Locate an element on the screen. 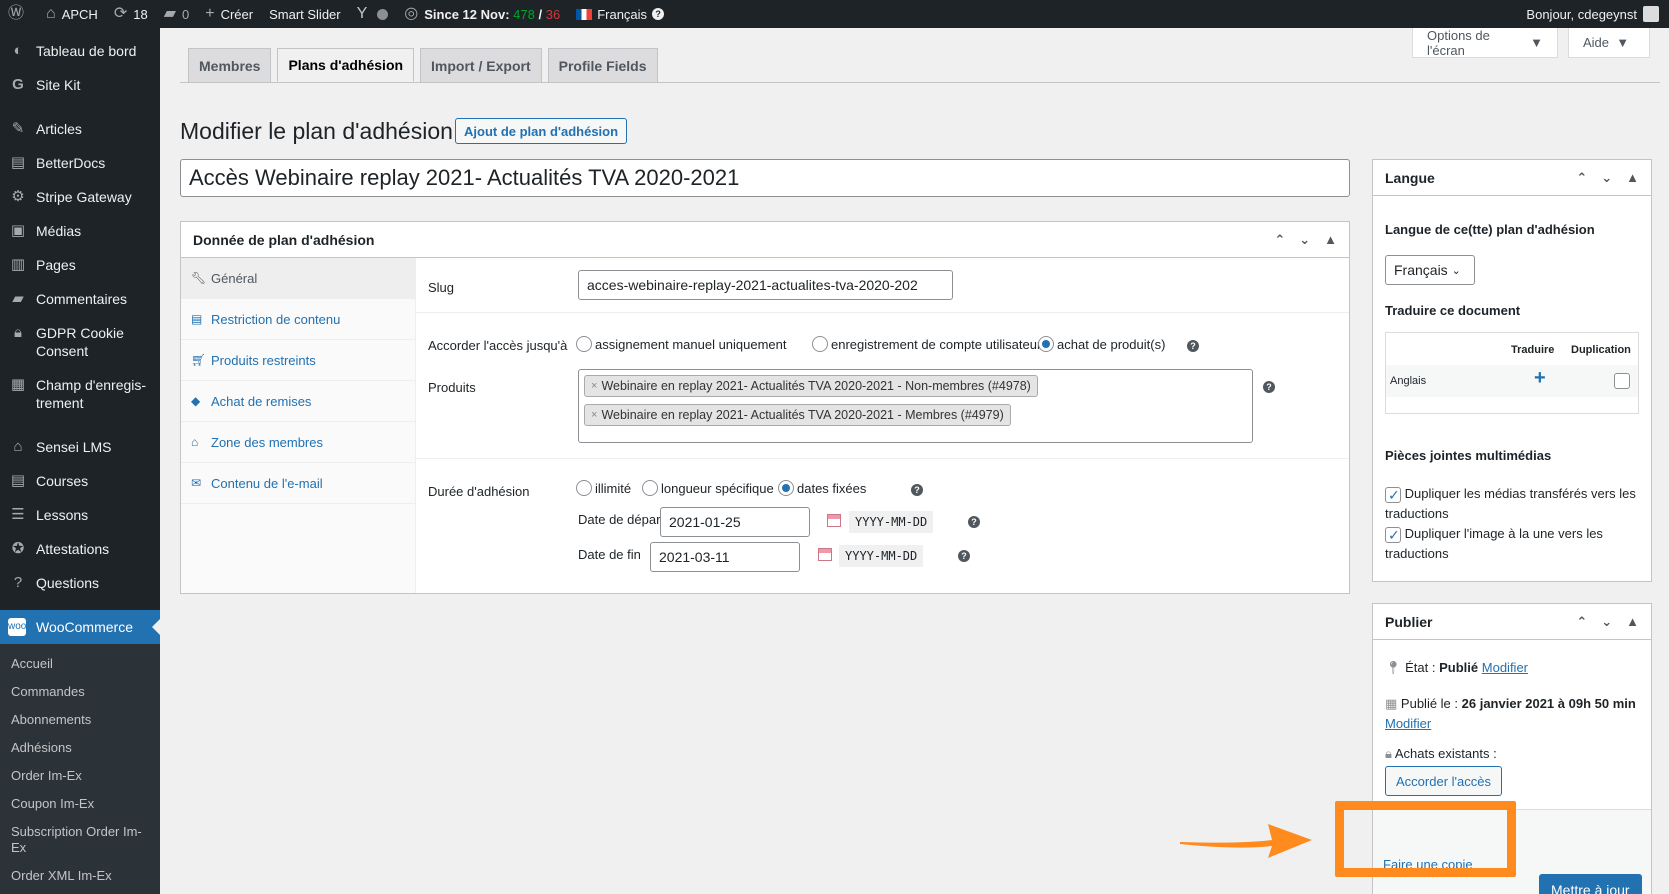  start-date-input: 2021-01-25 is located at coordinates (735, 522).